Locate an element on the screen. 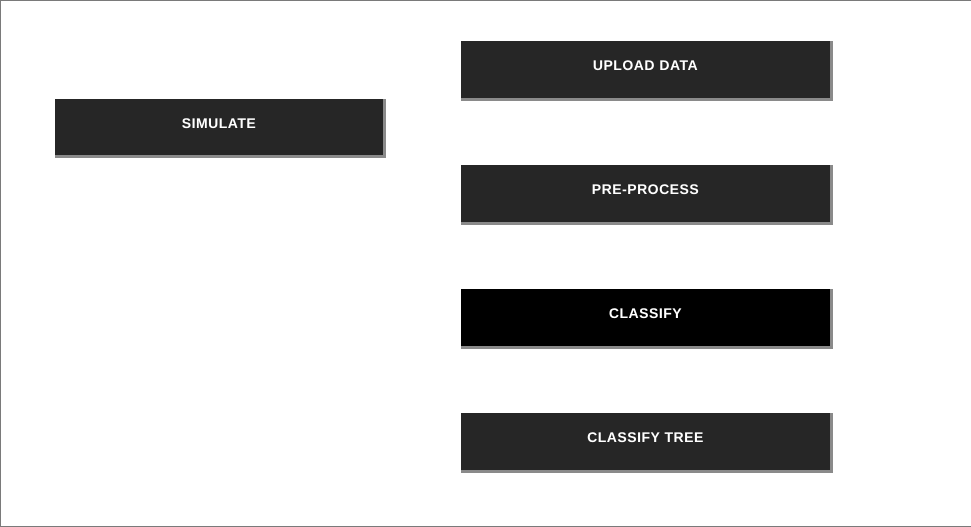 Image resolution: width=971 pixels, height=527 pixels. action-button: SIMULATE is located at coordinates (220, 128).